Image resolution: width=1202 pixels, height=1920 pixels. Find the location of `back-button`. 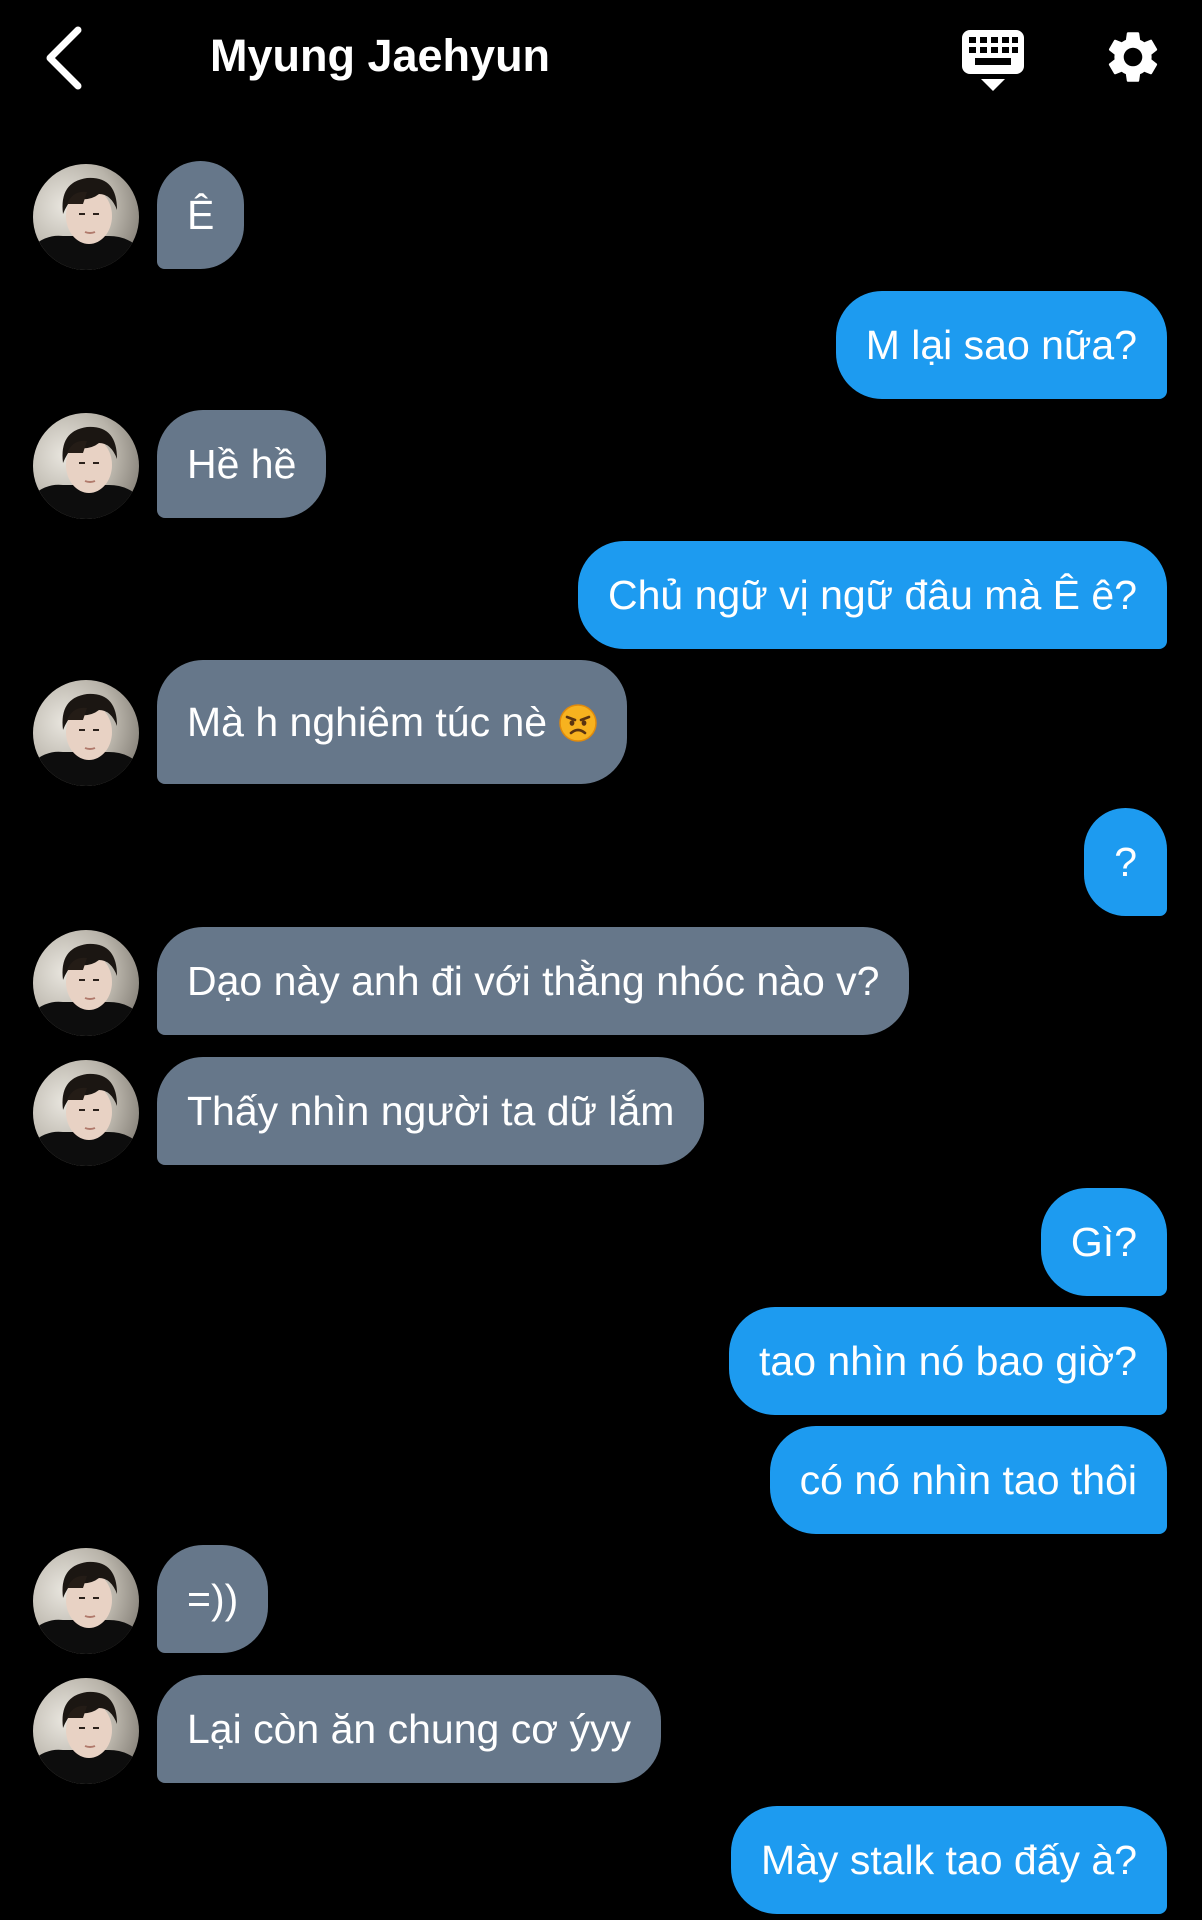

back-button is located at coordinates (66, 57).